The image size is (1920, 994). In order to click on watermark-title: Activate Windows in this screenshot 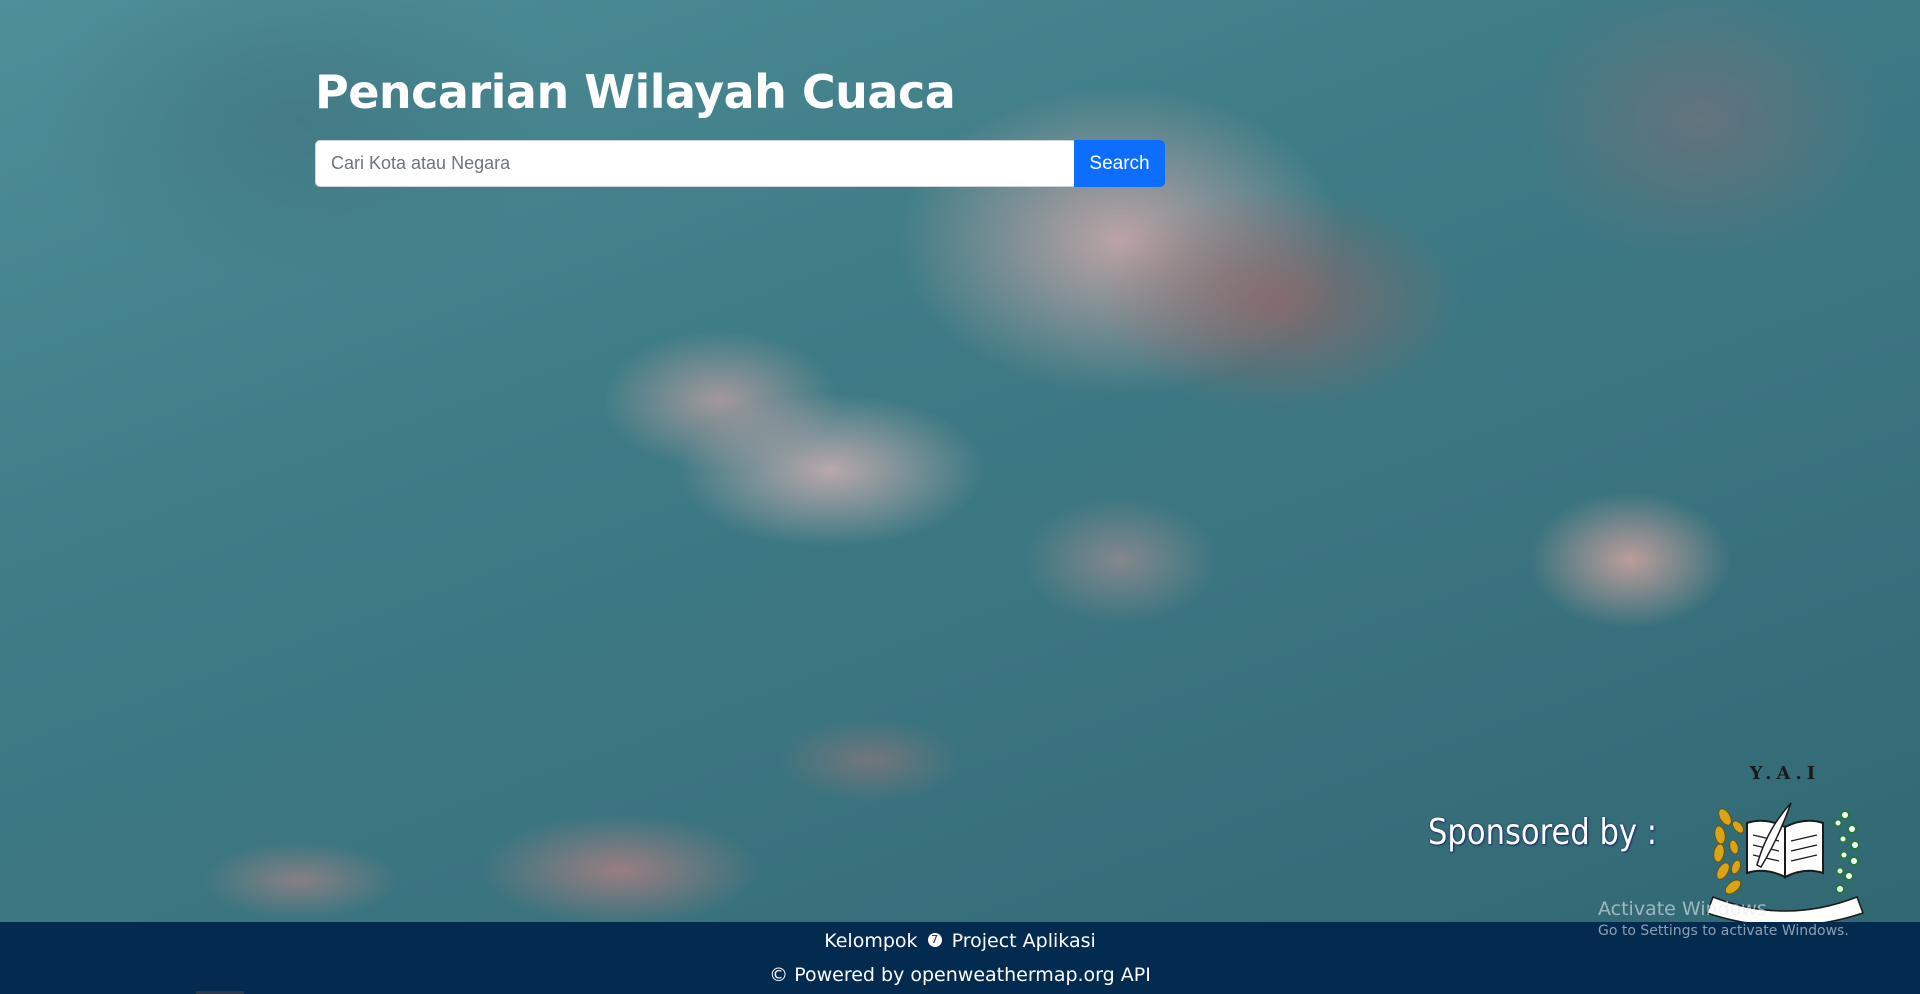, I will do `click(1682, 909)`.